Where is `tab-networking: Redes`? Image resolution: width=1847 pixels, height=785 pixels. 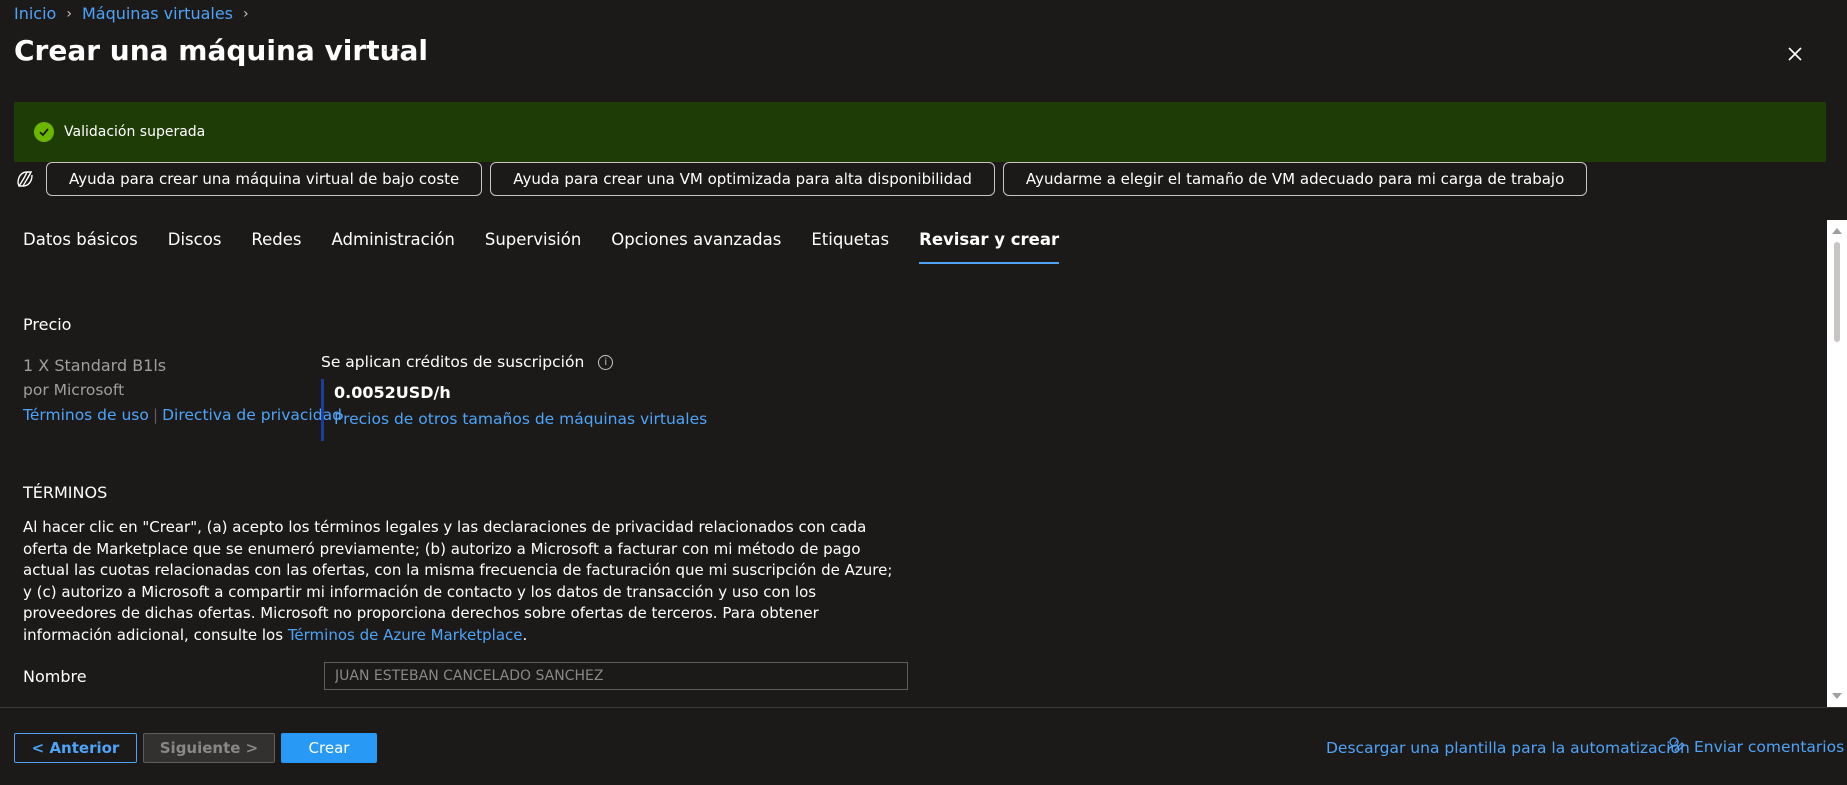 tab-networking: Redes is located at coordinates (283, 247).